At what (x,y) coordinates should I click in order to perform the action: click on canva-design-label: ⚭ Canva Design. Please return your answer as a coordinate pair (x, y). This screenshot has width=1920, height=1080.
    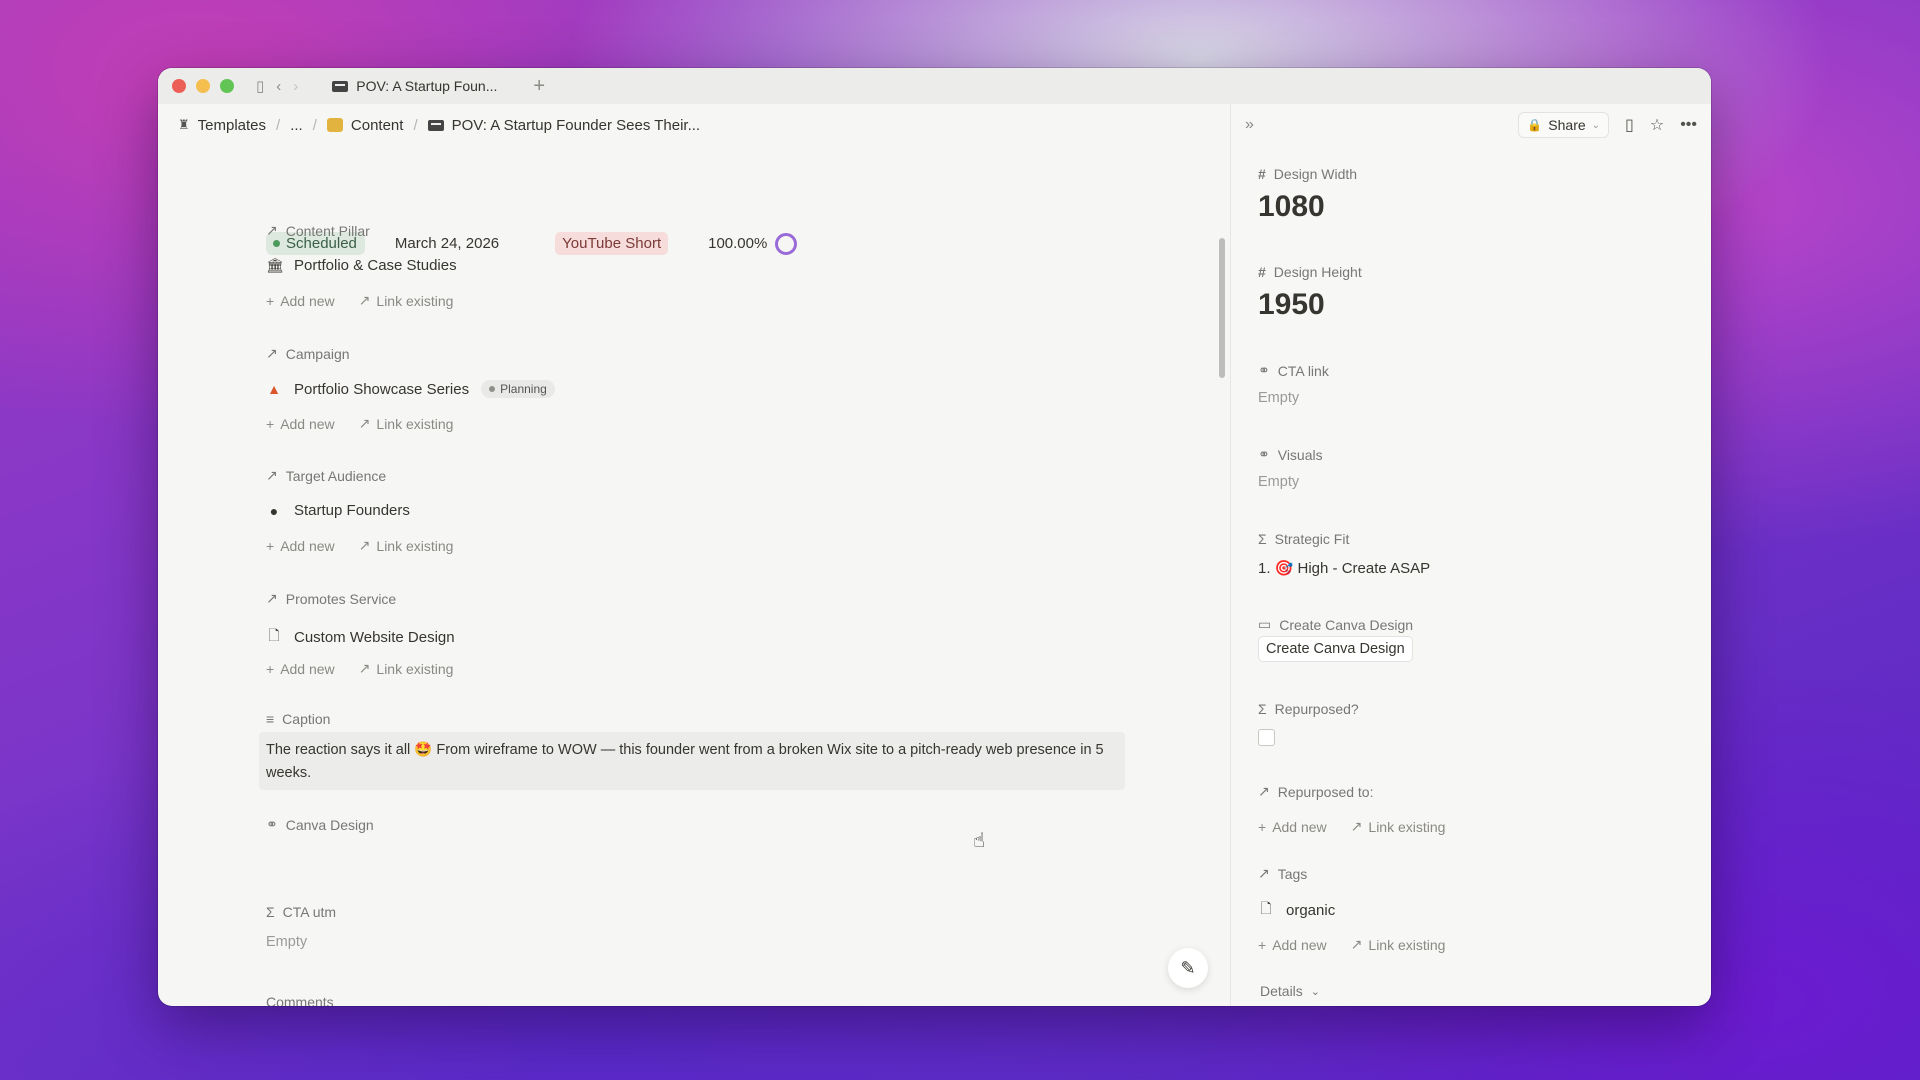
    Looking at the image, I should click on (320, 824).